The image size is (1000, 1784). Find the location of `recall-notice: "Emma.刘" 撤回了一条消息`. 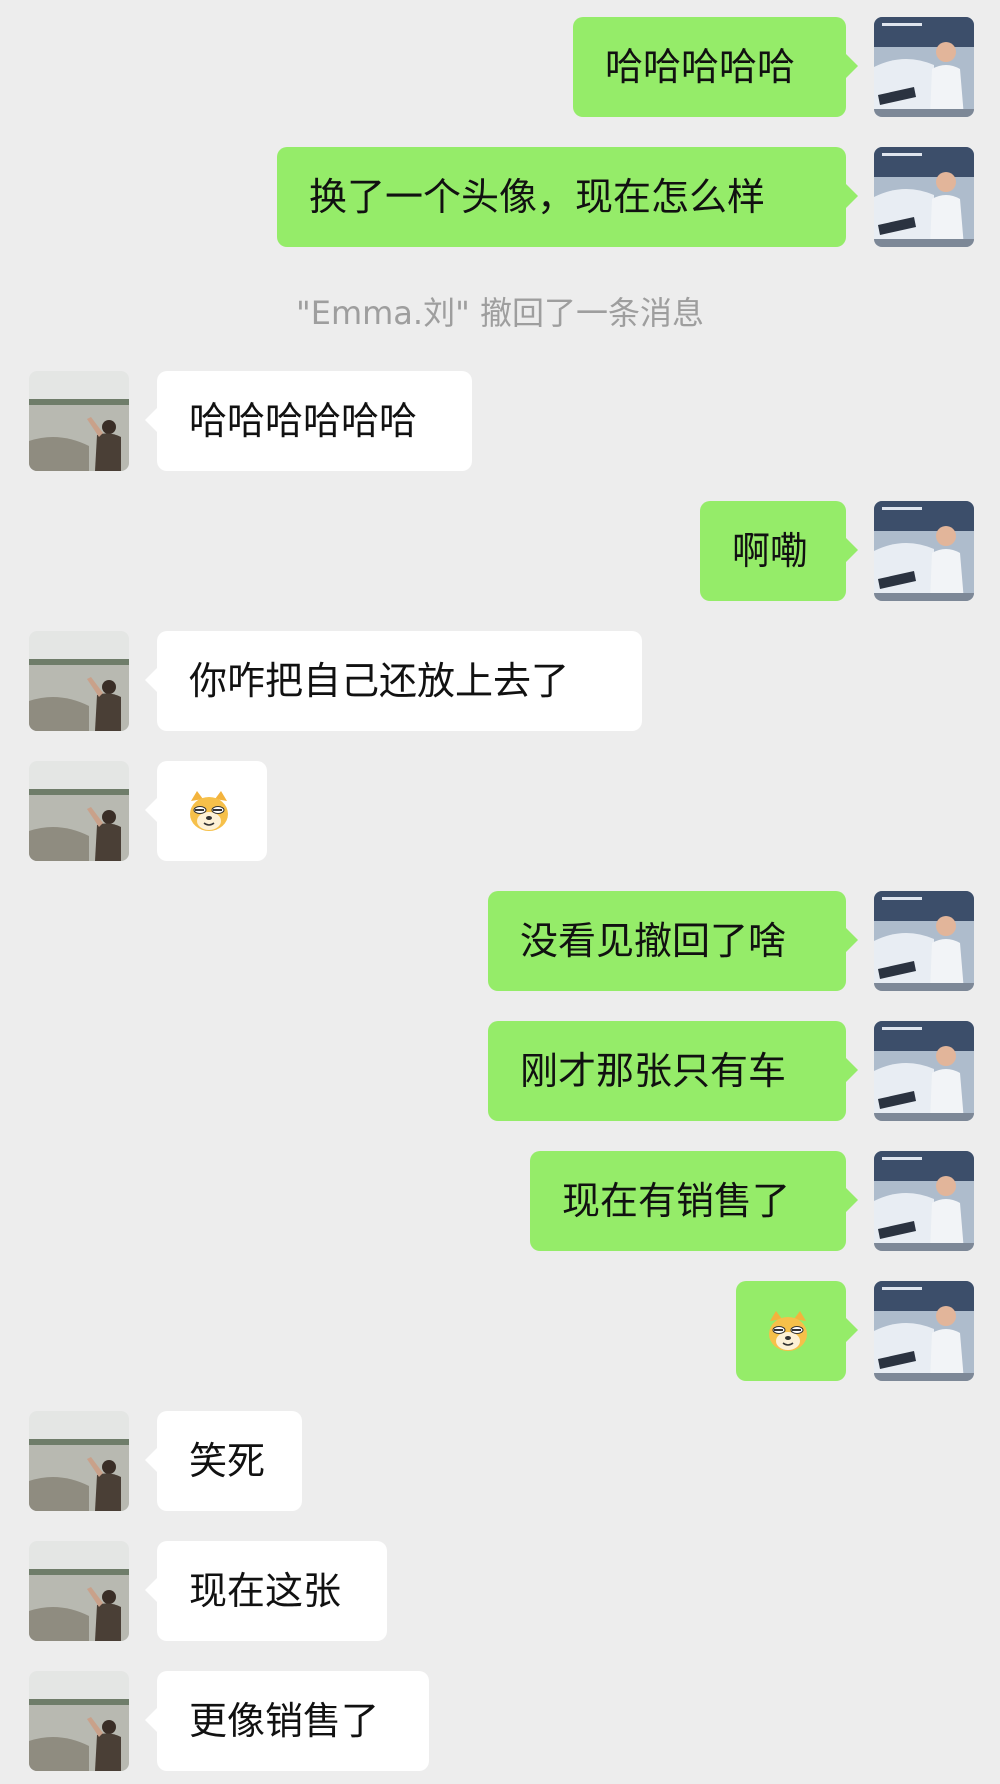

recall-notice: "Emma.刘" 撤回了一条消息 is located at coordinates (500, 313).